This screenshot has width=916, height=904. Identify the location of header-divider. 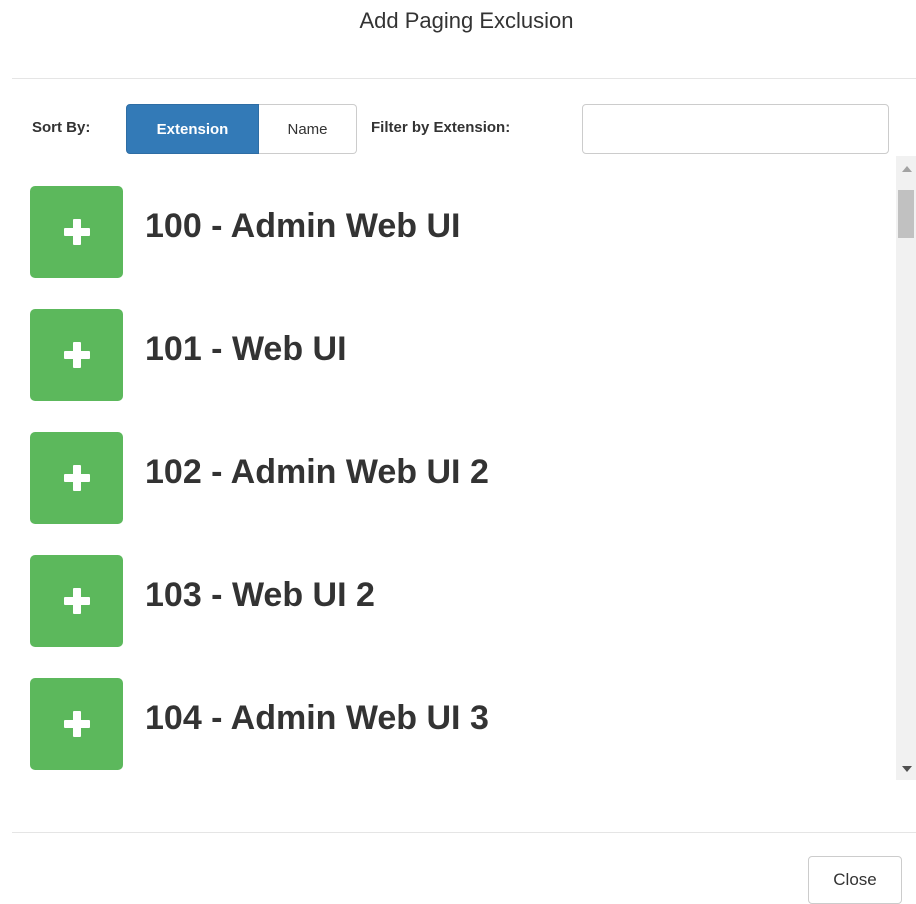
(464, 78).